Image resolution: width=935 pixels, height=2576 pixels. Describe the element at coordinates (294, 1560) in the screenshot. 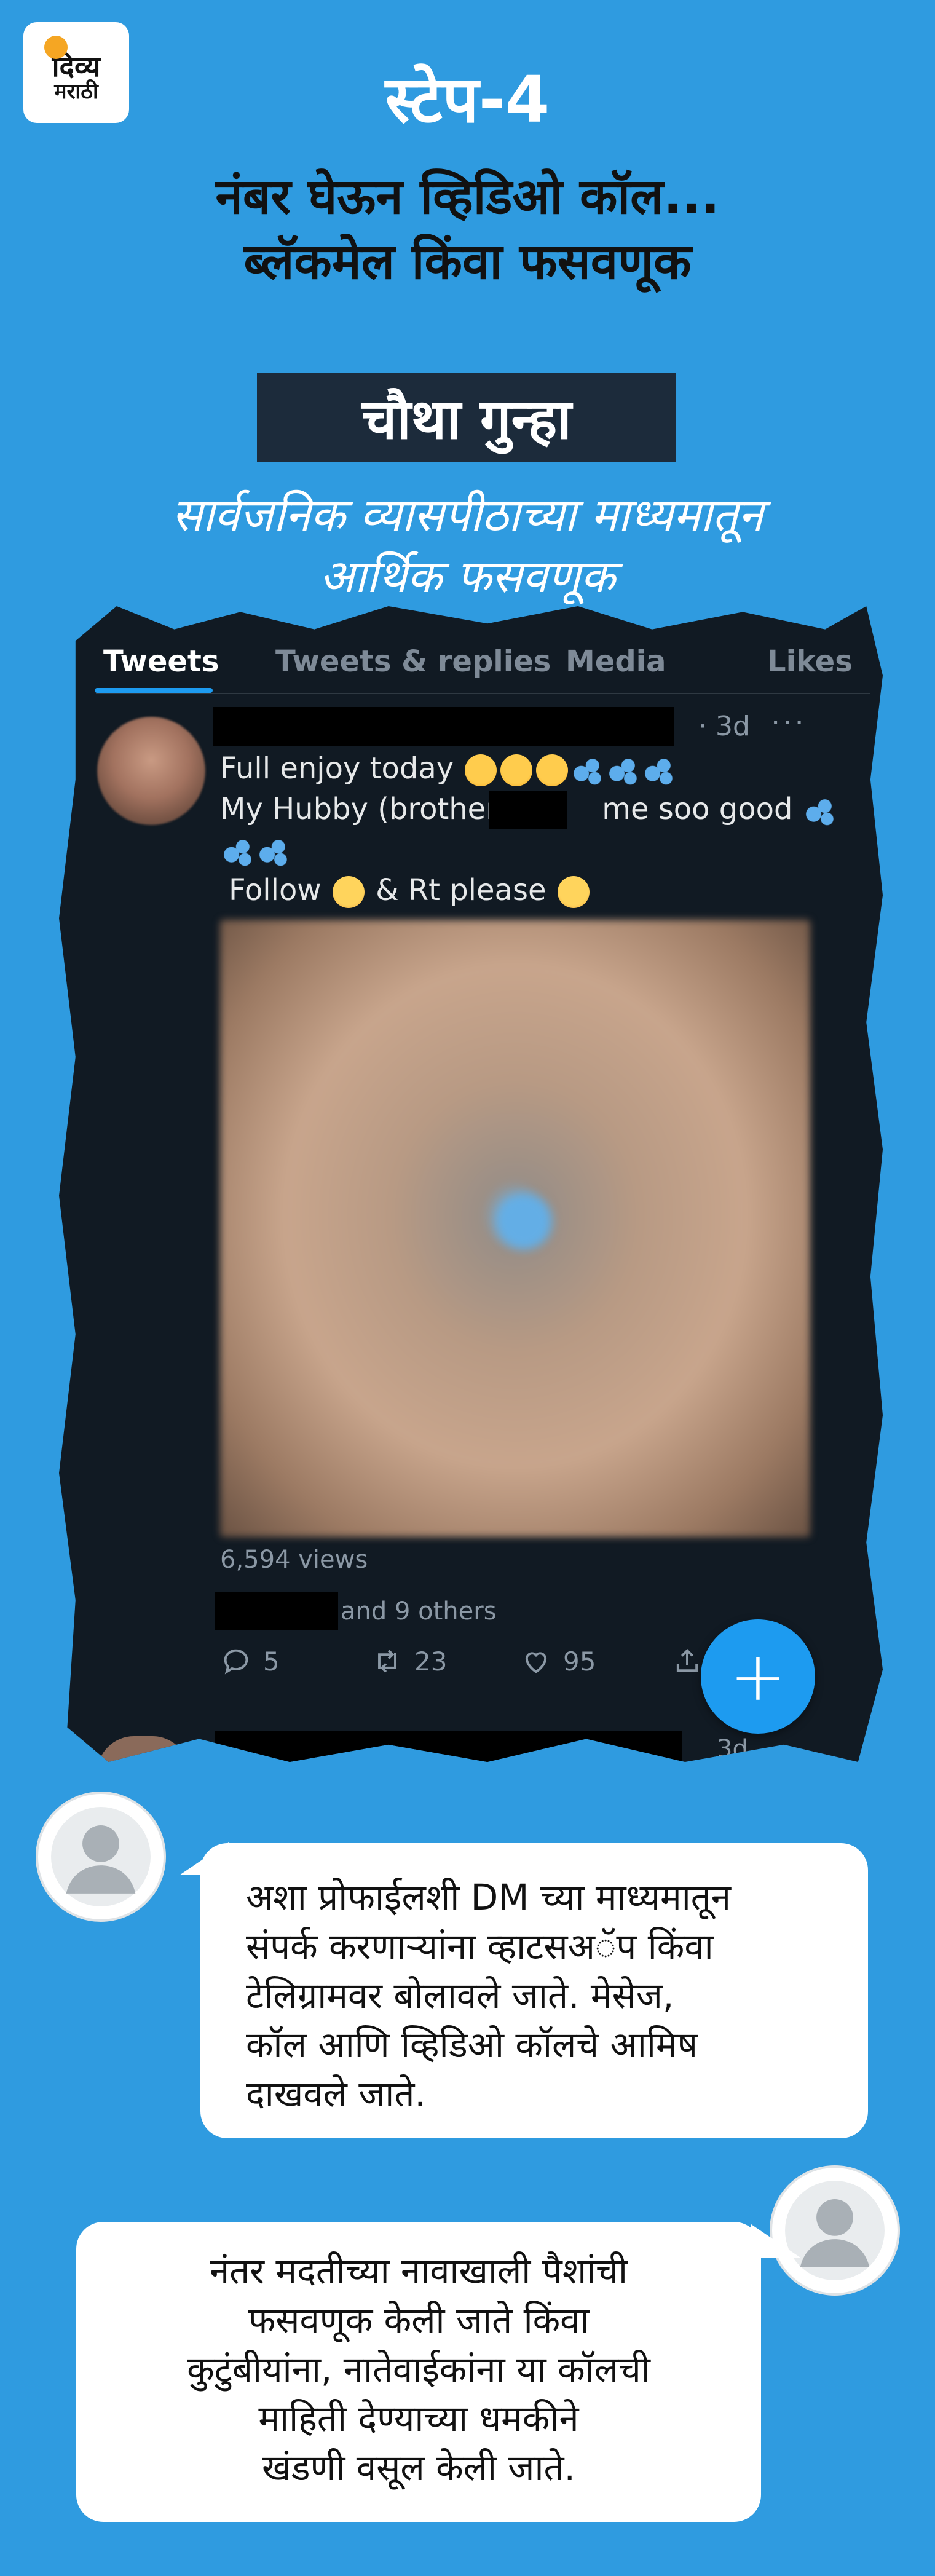

I see `tweet-views: 6,594 views` at that location.